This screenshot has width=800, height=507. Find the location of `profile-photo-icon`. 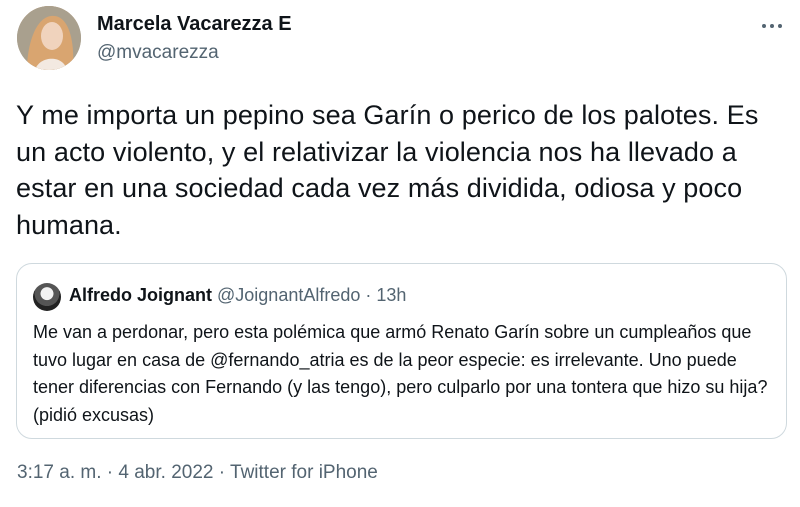

profile-photo-icon is located at coordinates (49, 38).